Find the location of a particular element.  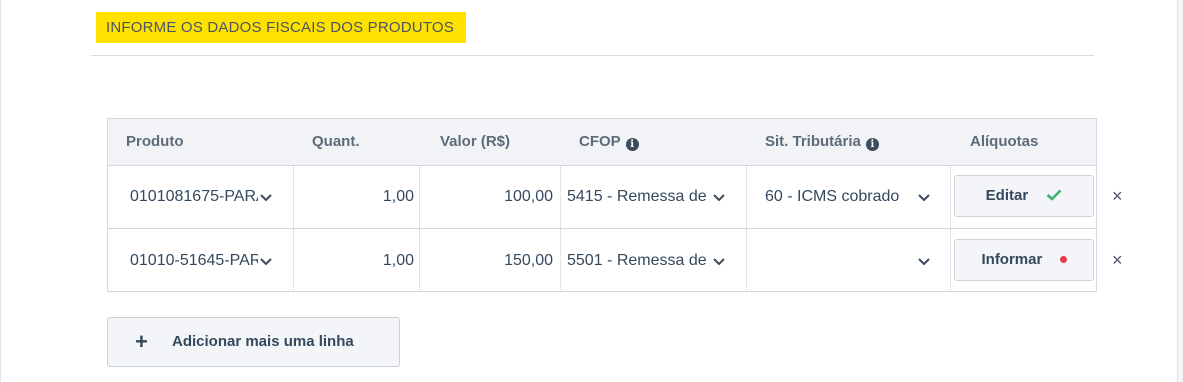

edit-aliquotas-button: Editar is located at coordinates (1024, 196).